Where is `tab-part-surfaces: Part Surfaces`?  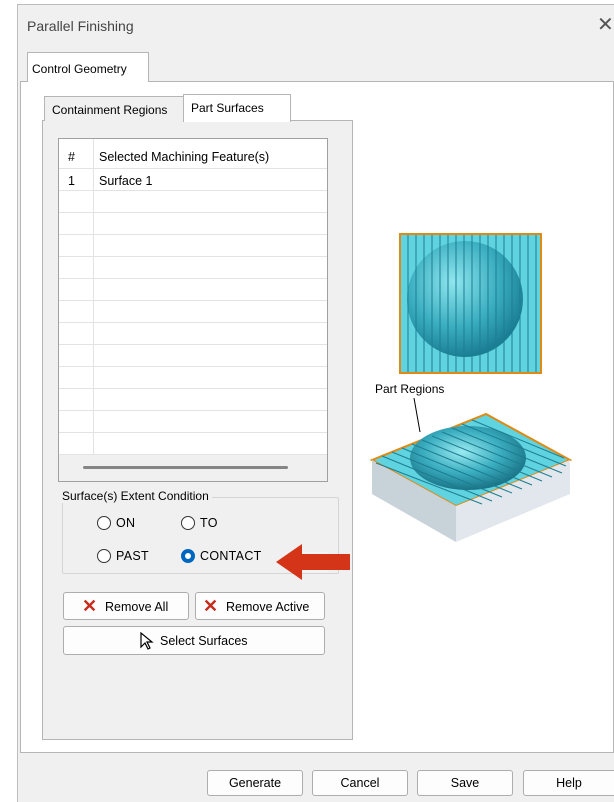 tab-part-surfaces: Part Surfaces is located at coordinates (237, 108).